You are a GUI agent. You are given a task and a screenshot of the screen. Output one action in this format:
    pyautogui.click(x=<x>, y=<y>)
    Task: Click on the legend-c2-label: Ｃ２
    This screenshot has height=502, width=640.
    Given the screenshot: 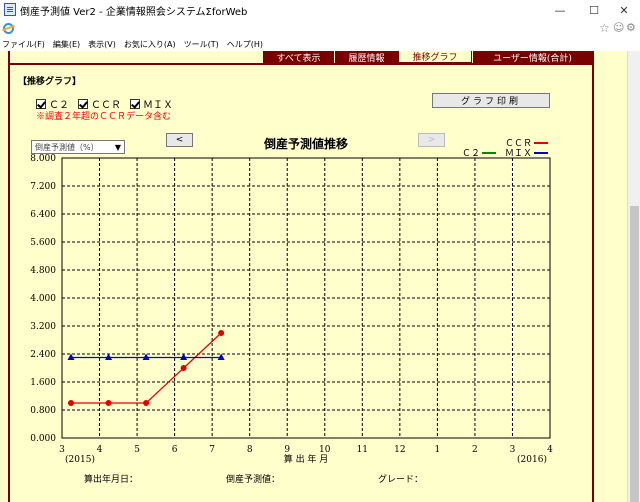 What is the action you would take?
    pyautogui.click(x=471, y=154)
    